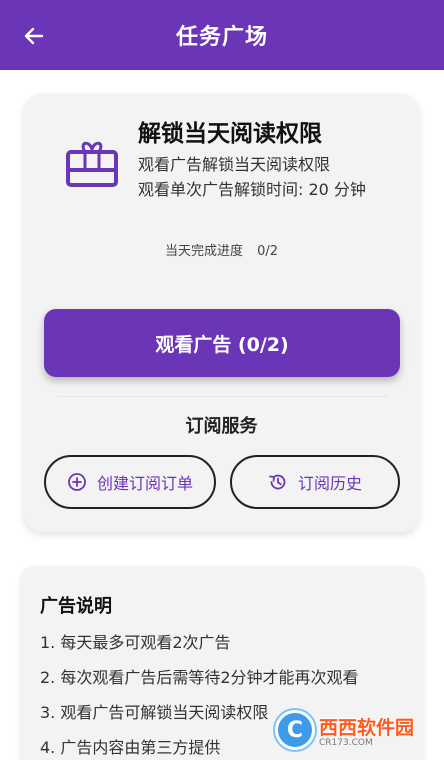 Image resolution: width=444 pixels, height=760 pixels. I want to click on list-item: 2. 每次观看广告后需等待2分钟才能再次观看, so click(199, 677).